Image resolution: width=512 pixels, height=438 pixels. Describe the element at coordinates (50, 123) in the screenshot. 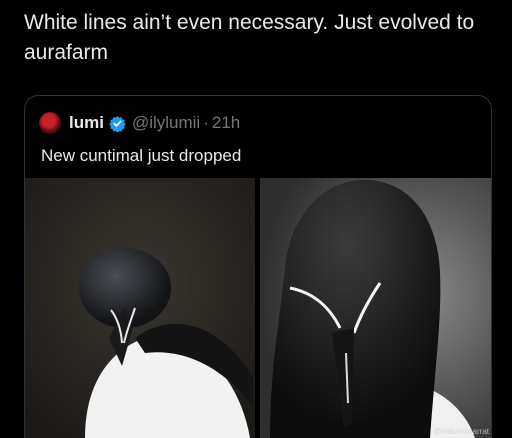

I see `avatar` at that location.